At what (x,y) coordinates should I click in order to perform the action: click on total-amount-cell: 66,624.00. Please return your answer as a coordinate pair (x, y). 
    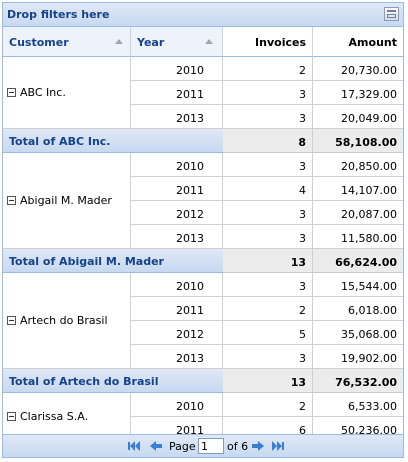
    Looking at the image, I should click on (358, 261).